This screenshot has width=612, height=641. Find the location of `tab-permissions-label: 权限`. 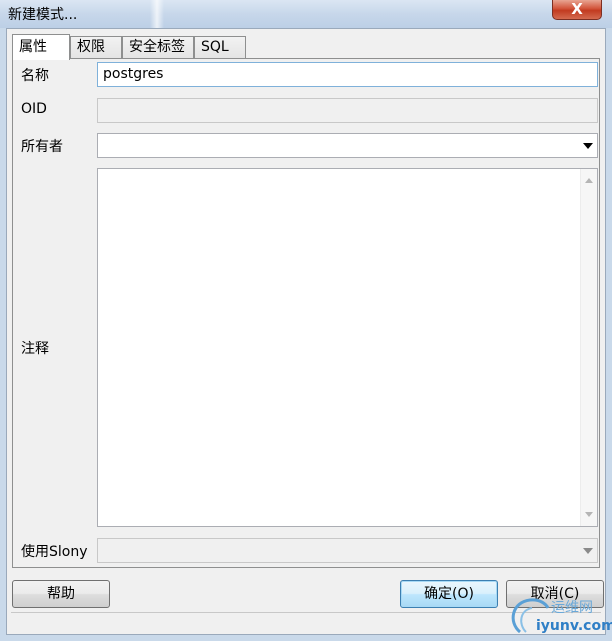

tab-permissions-label: 权限 is located at coordinates (91, 47).